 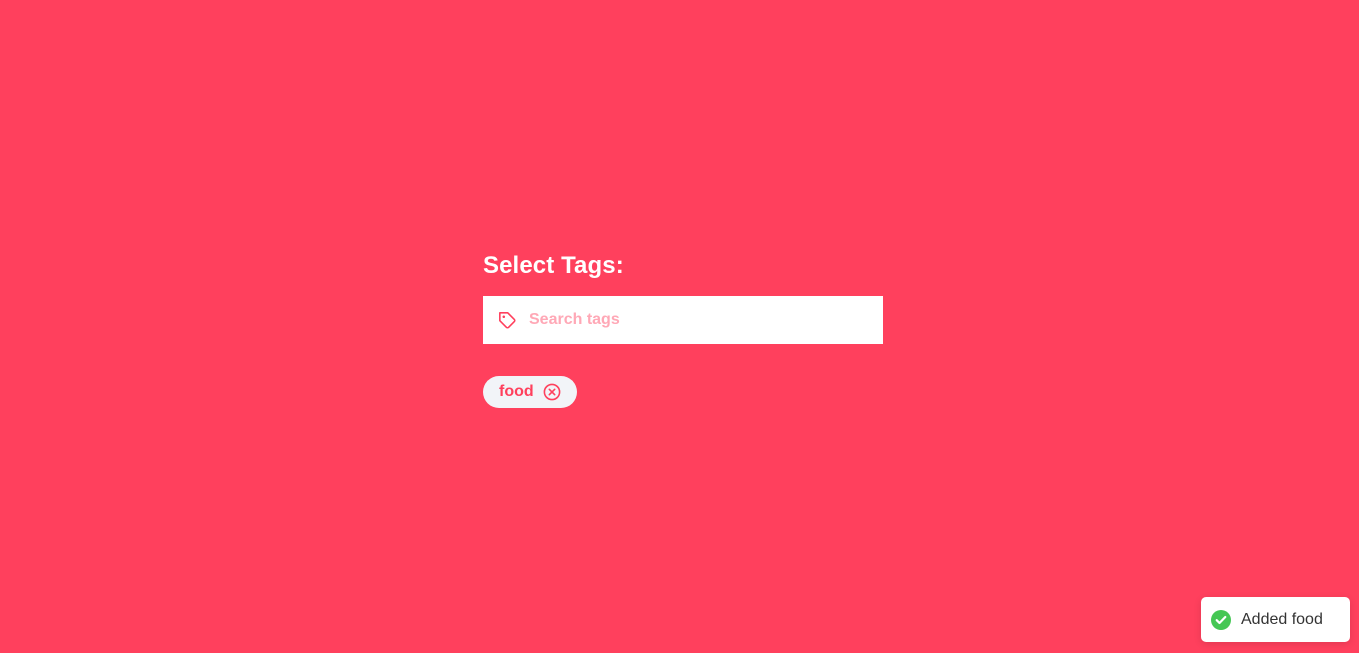 I want to click on tag-selector: Select Tags: food, so click(x=683, y=329).